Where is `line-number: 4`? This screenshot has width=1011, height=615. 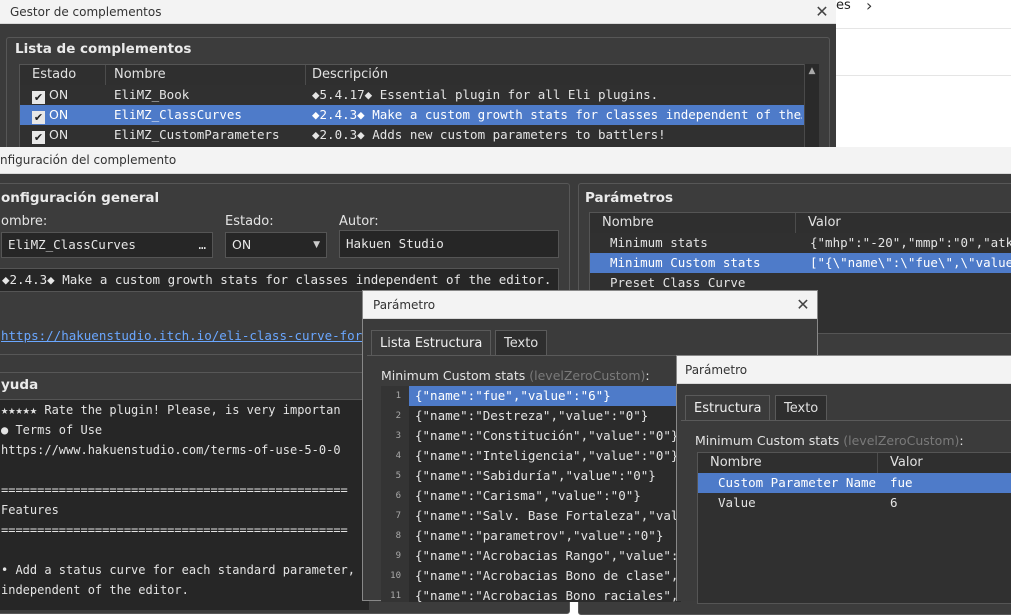 line-number: 4 is located at coordinates (398, 456).